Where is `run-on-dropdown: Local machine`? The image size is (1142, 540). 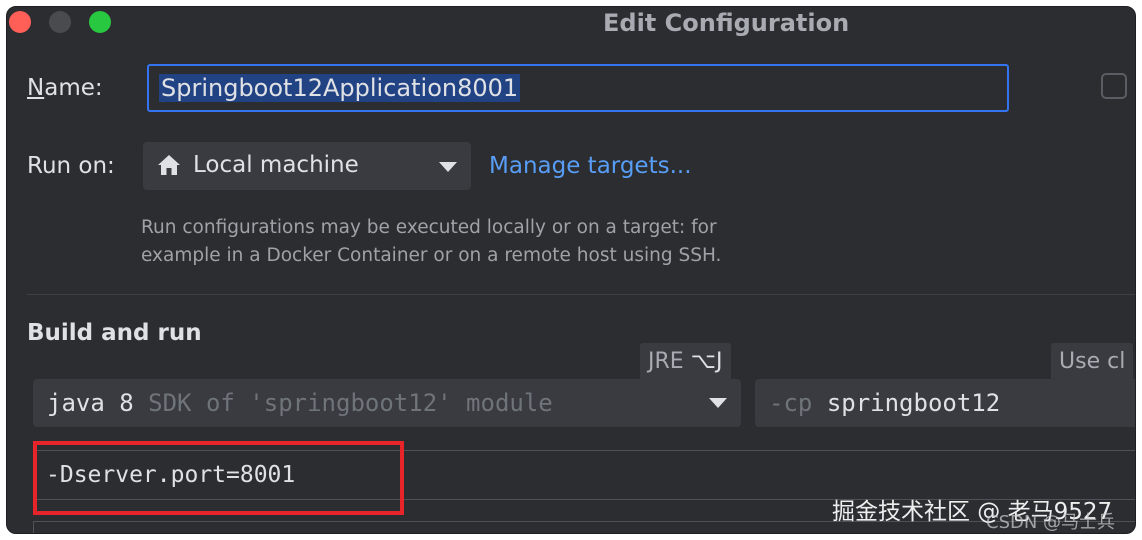 run-on-dropdown: Local machine is located at coordinates (307, 166).